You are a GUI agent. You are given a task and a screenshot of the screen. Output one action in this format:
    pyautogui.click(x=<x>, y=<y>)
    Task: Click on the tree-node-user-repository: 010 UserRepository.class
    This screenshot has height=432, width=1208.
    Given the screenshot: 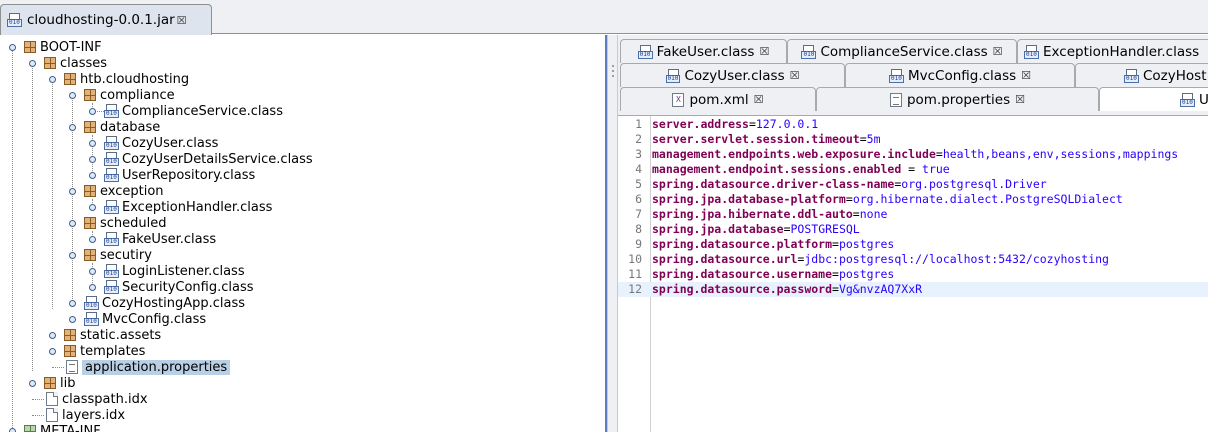 What is the action you would take?
    pyautogui.click(x=179, y=175)
    